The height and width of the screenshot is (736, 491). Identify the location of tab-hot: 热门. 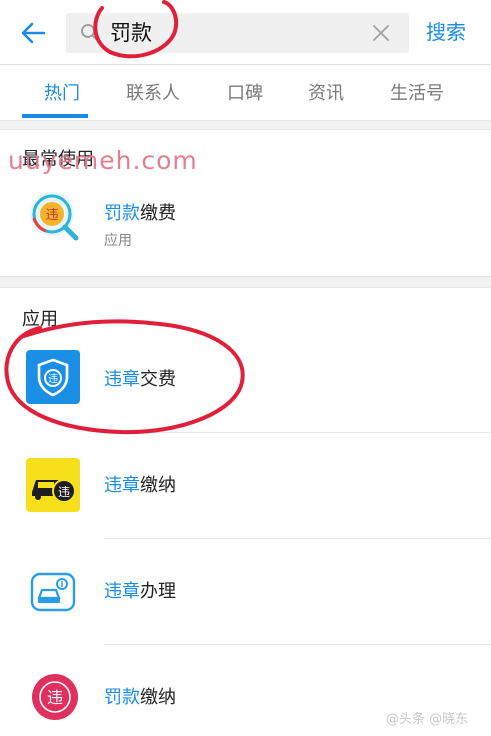
(62, 94).